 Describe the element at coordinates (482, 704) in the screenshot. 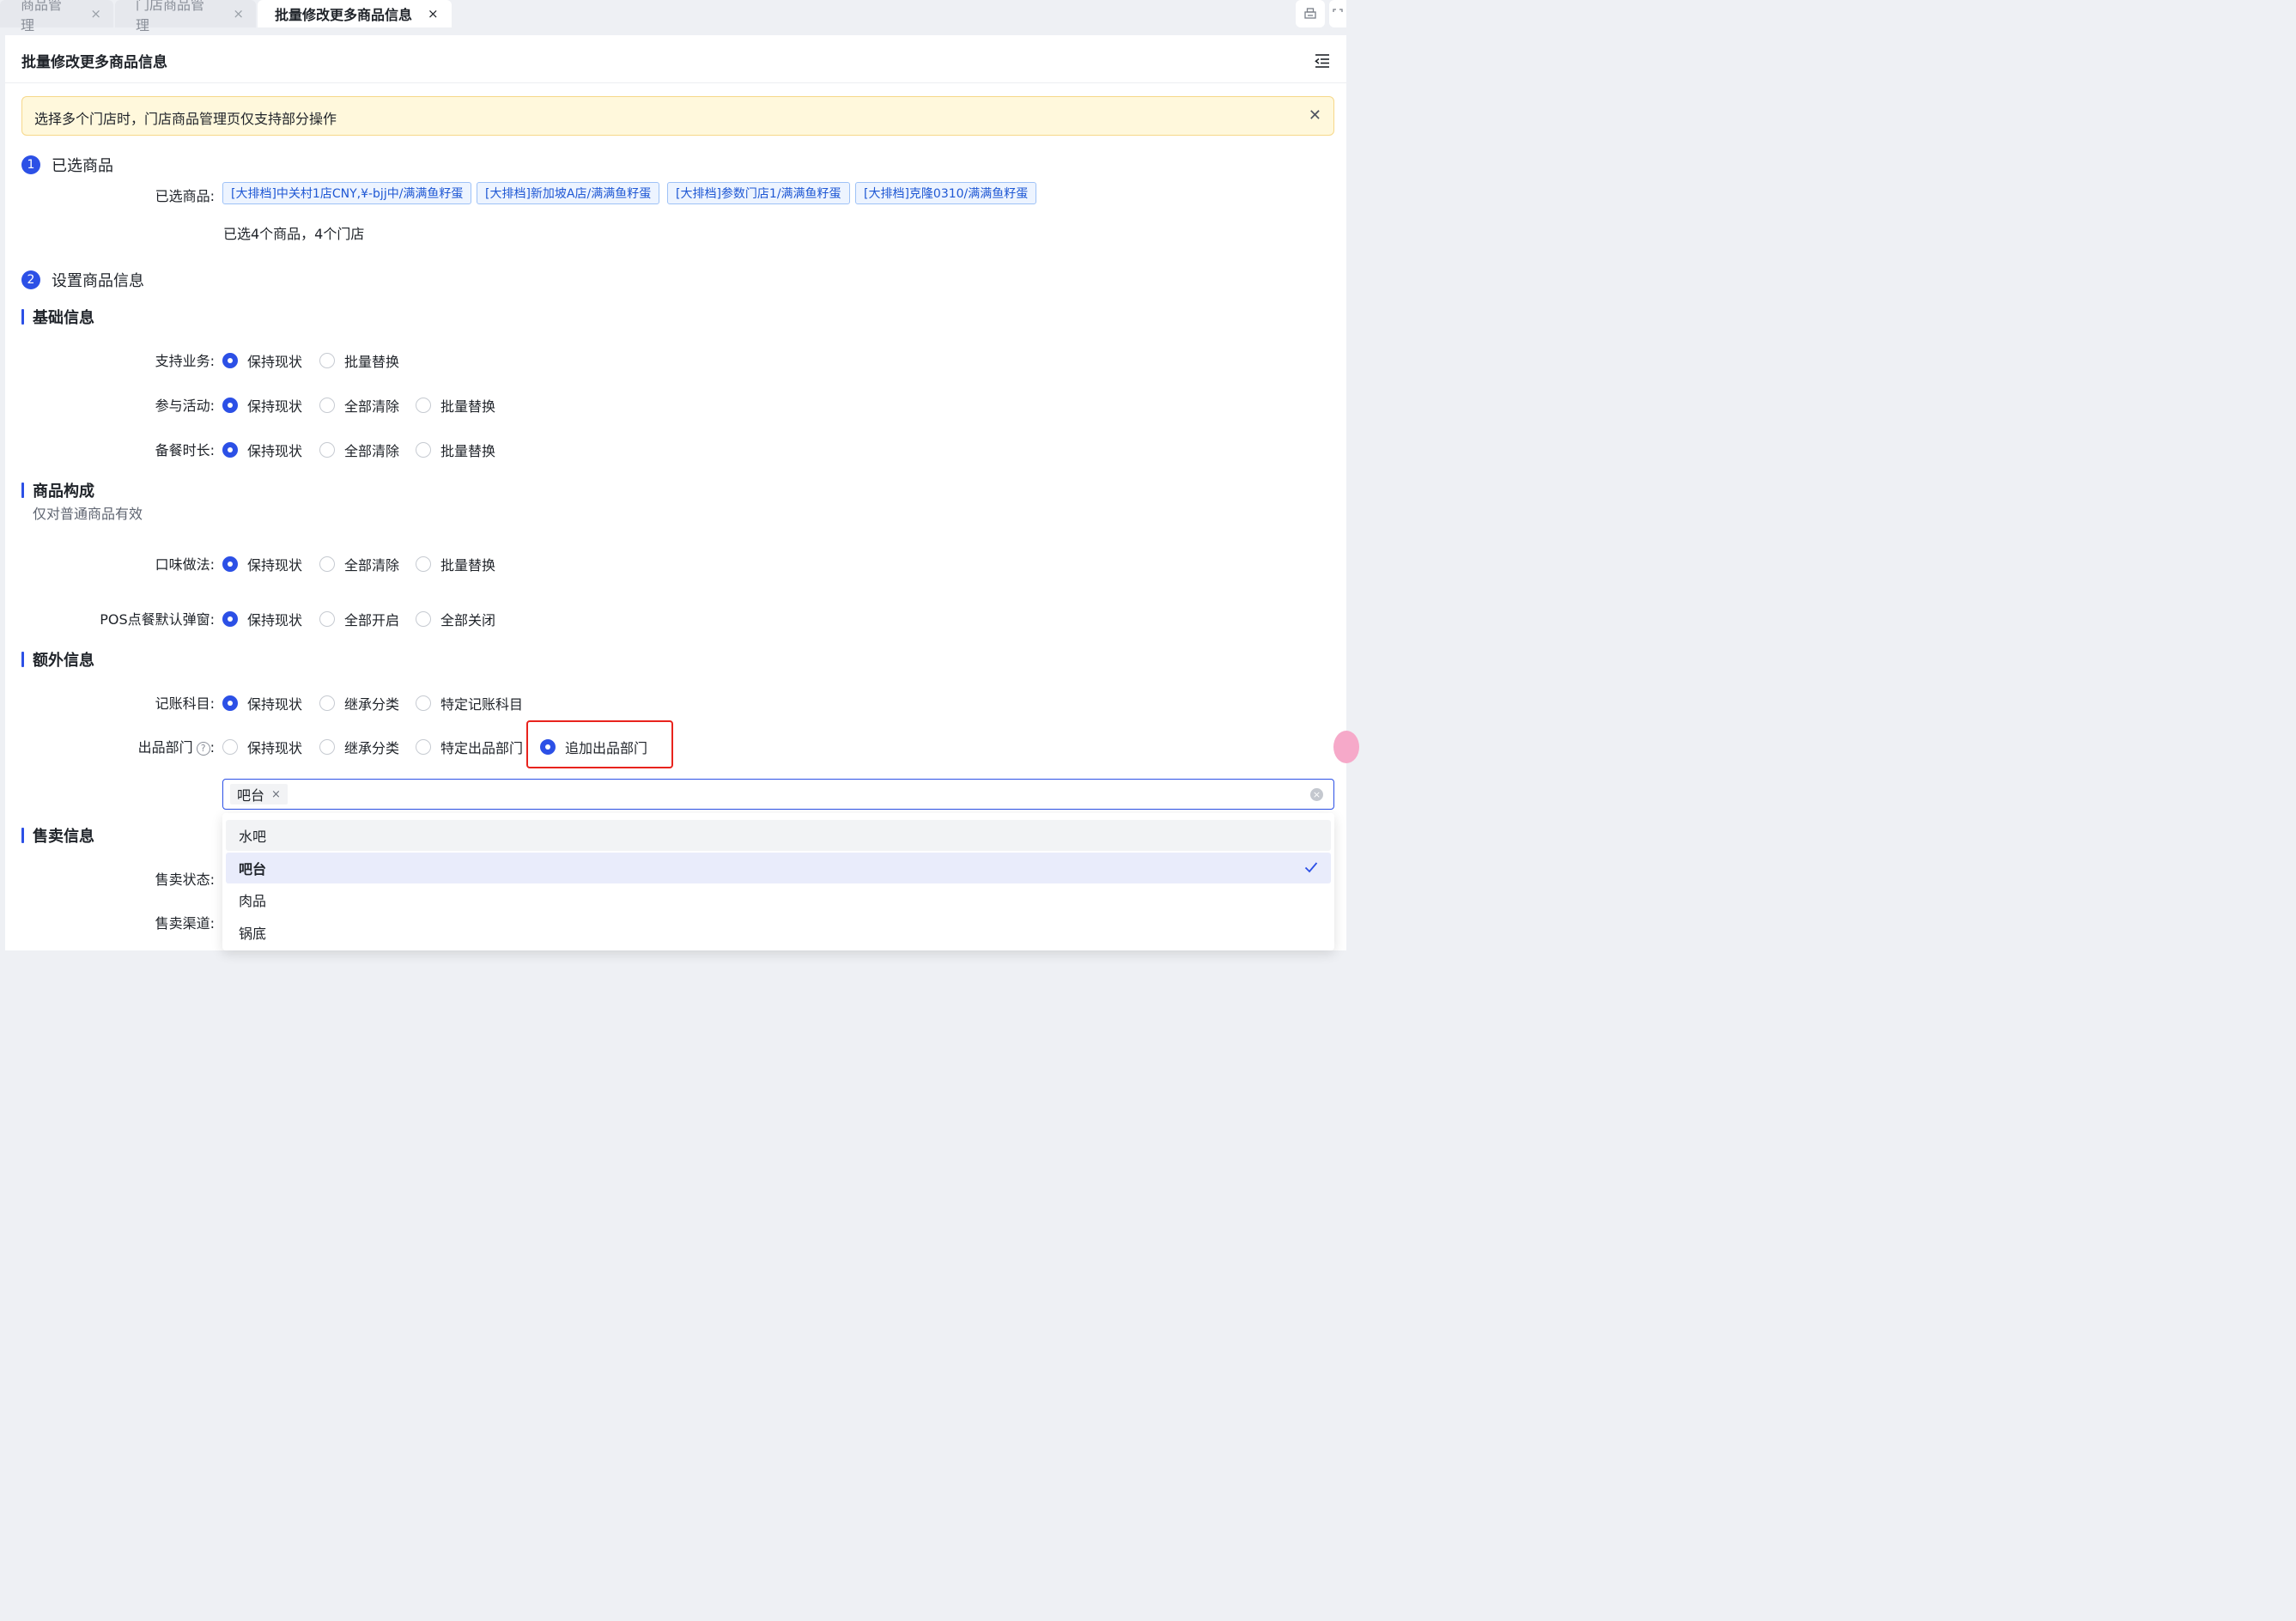

I see `radio-label: 特定记账科目` at that location.